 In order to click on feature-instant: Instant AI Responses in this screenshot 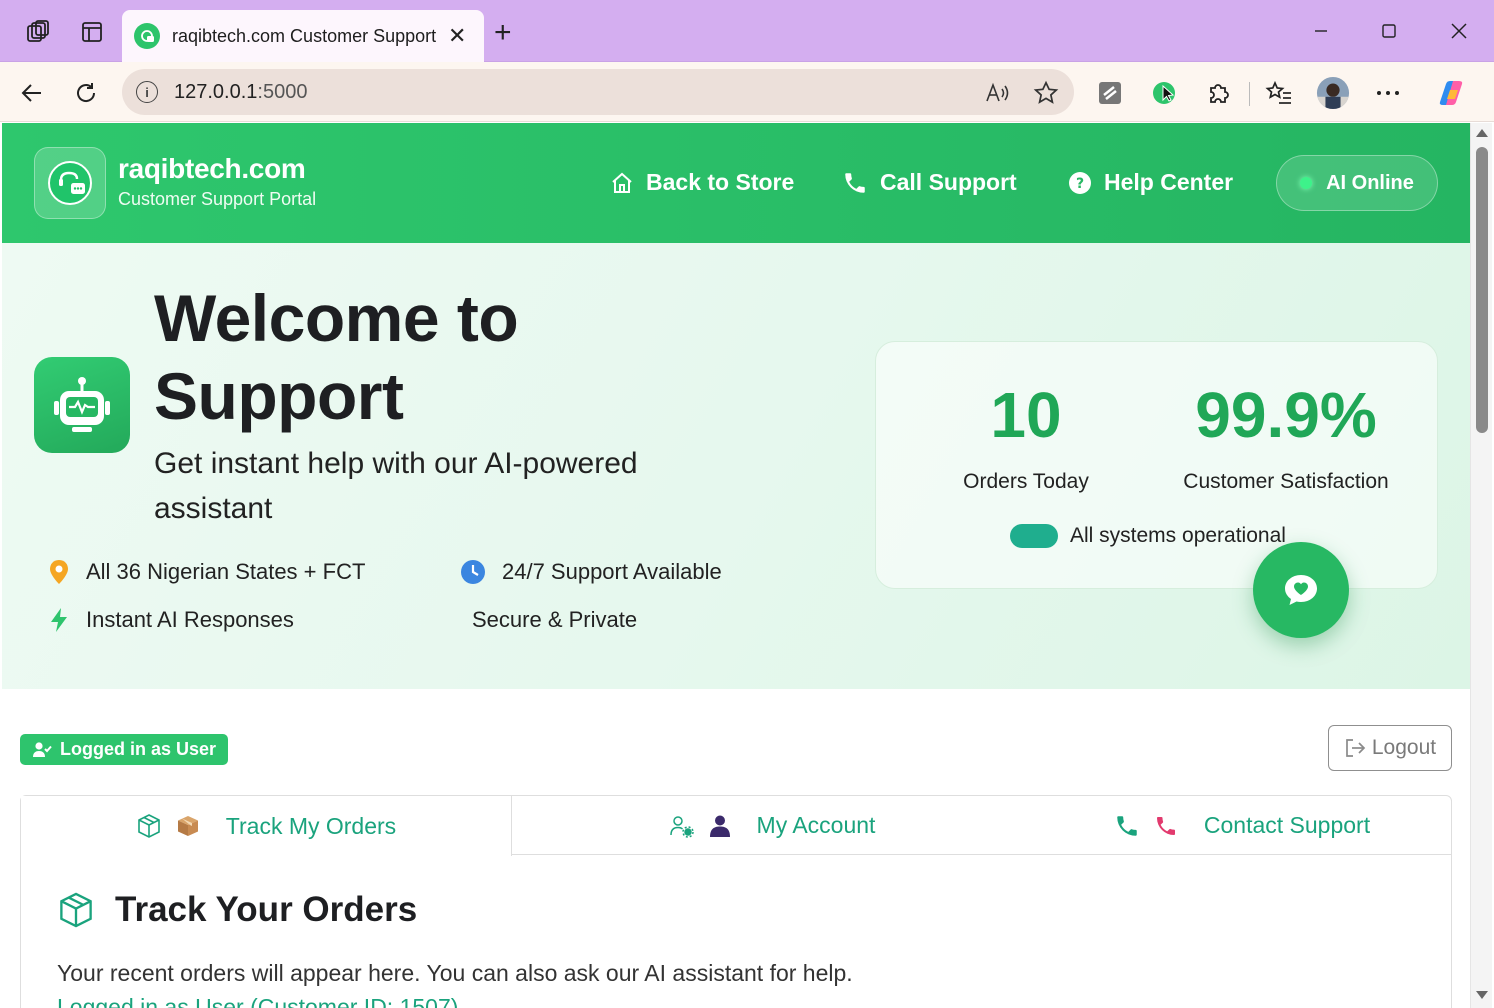, I will do `click(171, 620)`.